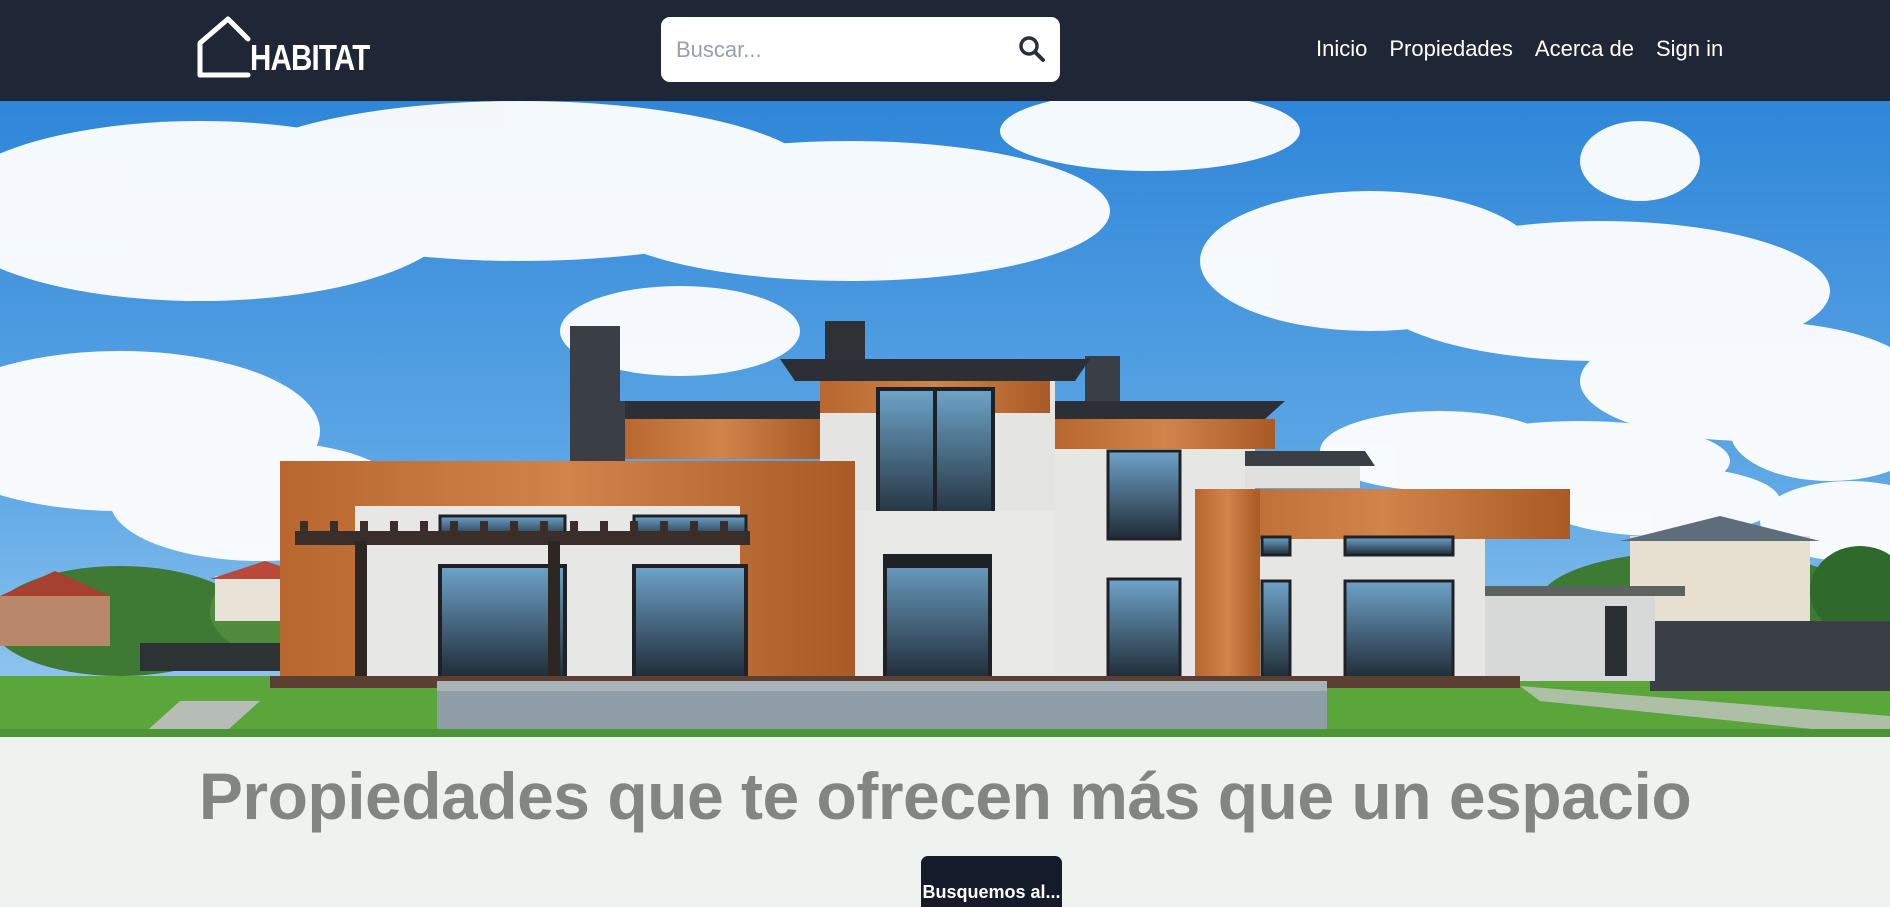 Image resolution: width=1890 pixels, height=907 pixels. What do you see at coordinates (1584, 51) in the screenshot?
I see `nav-link-acerca-de: Acerca de` at bounding box center [1584, 51].